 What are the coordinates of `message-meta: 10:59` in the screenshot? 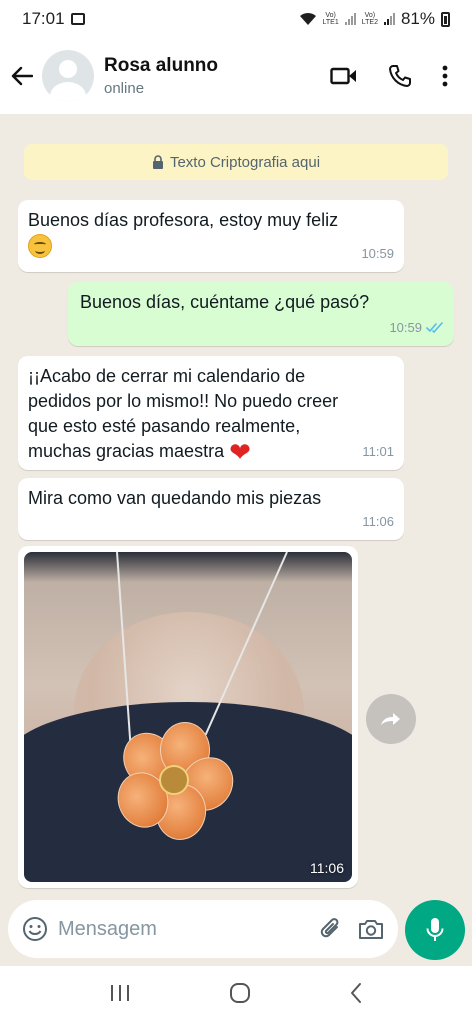 It's located at (416, 327).